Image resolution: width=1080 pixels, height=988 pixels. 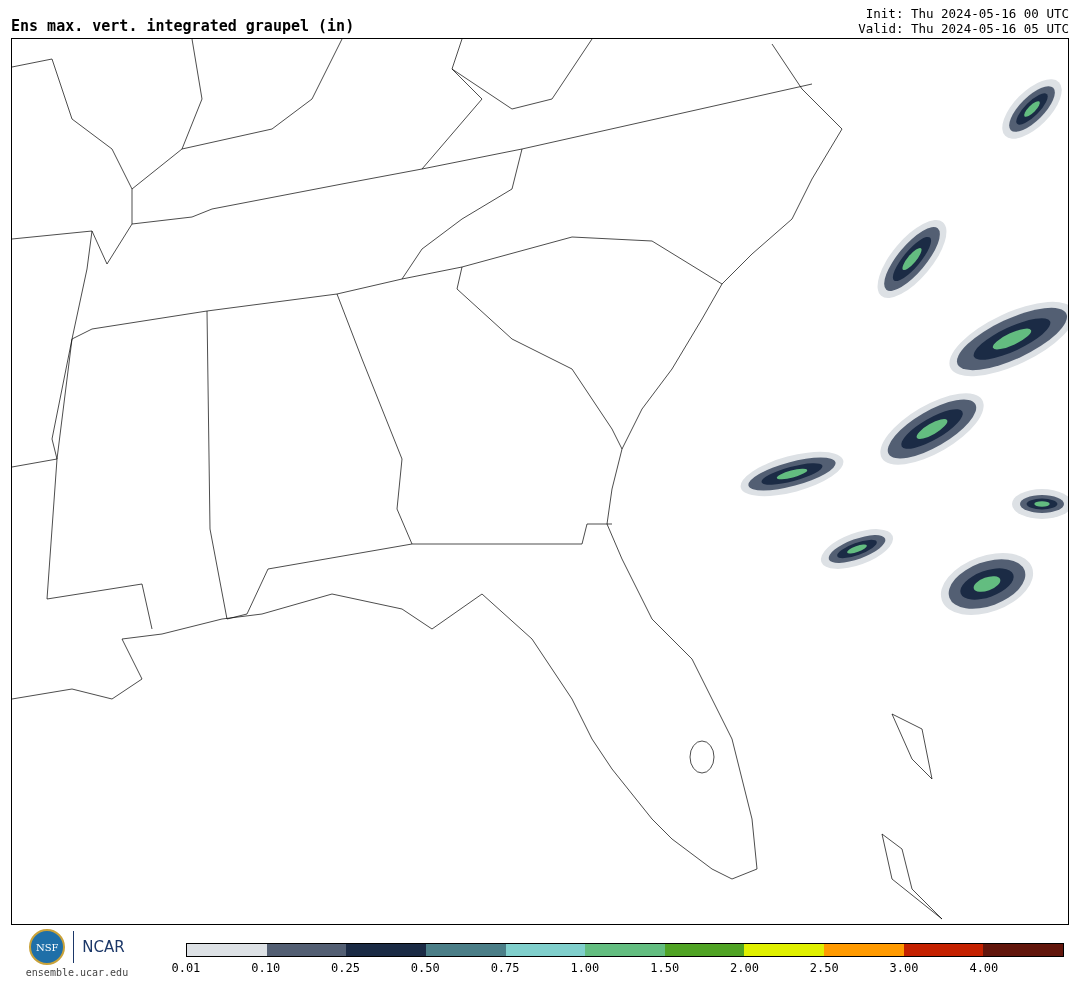 What do you see at coordinates (345, 968) in the screenshot?
I see `colorbar-tick-label: 0.25` at bounding box center [345, 968].